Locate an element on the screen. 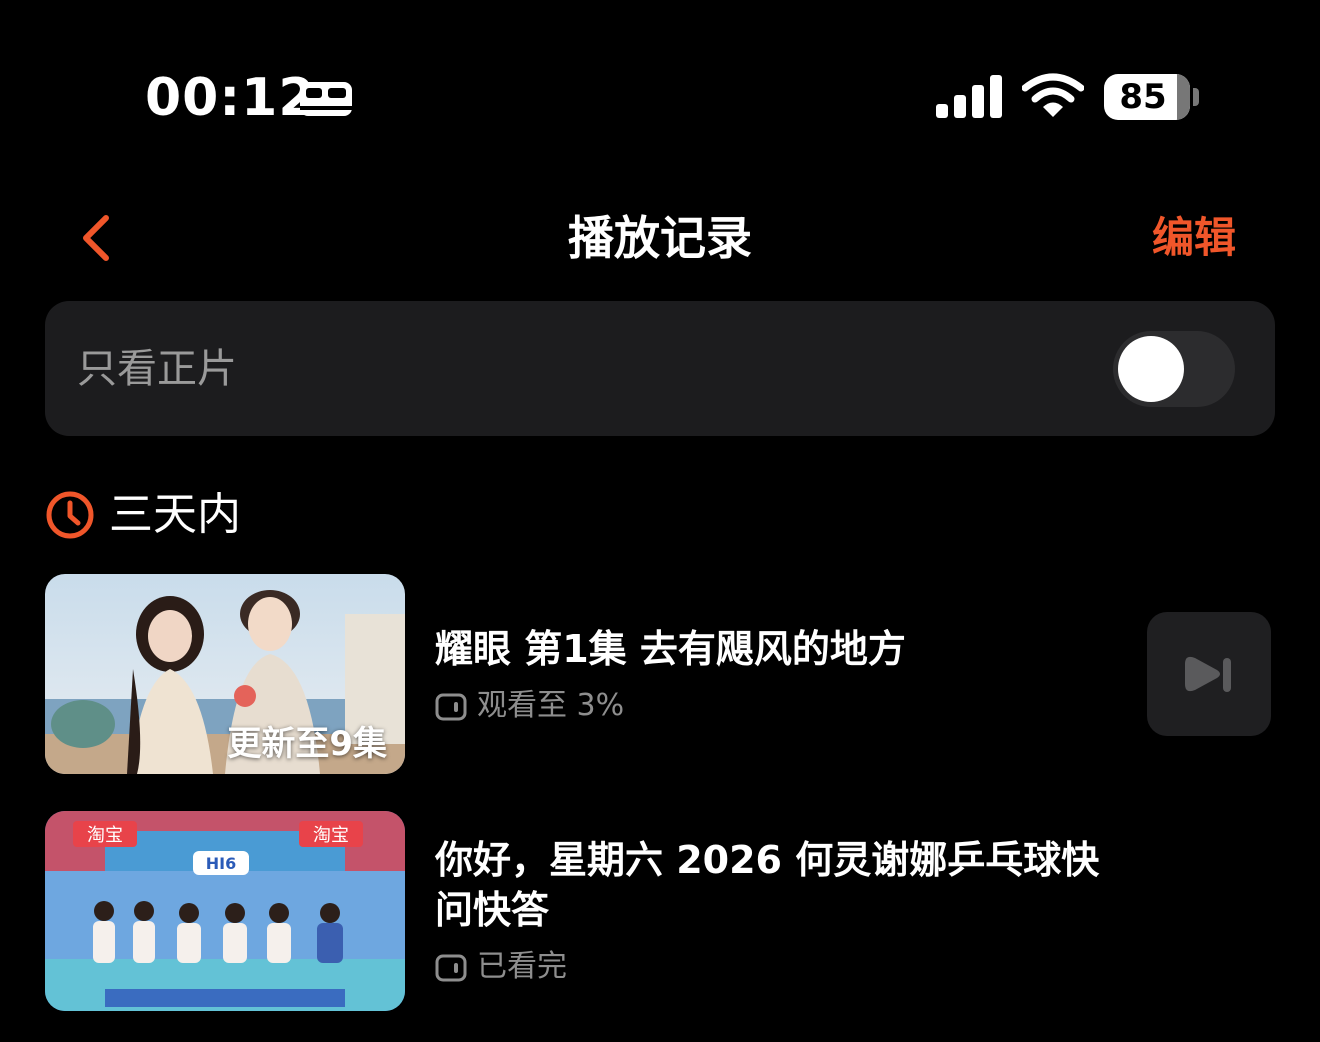 Image resolution: width=1320 pixels, height=1042 pixels. main-feature-toggle is located at coordinates (1174, 369).